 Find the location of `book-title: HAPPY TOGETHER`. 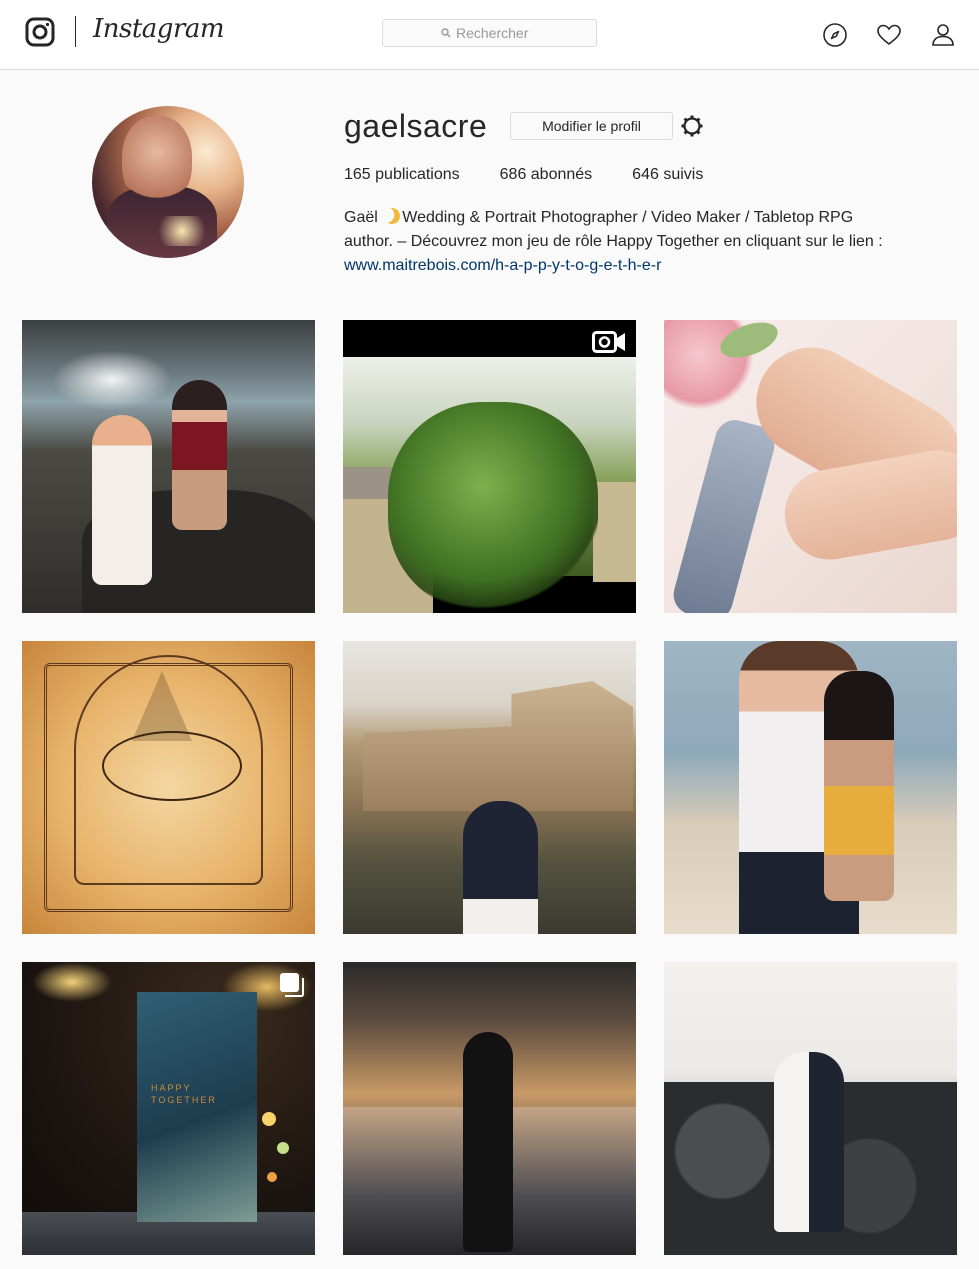

book-title: HAPPY TOGETHER is located at coordinates (184, 1094).